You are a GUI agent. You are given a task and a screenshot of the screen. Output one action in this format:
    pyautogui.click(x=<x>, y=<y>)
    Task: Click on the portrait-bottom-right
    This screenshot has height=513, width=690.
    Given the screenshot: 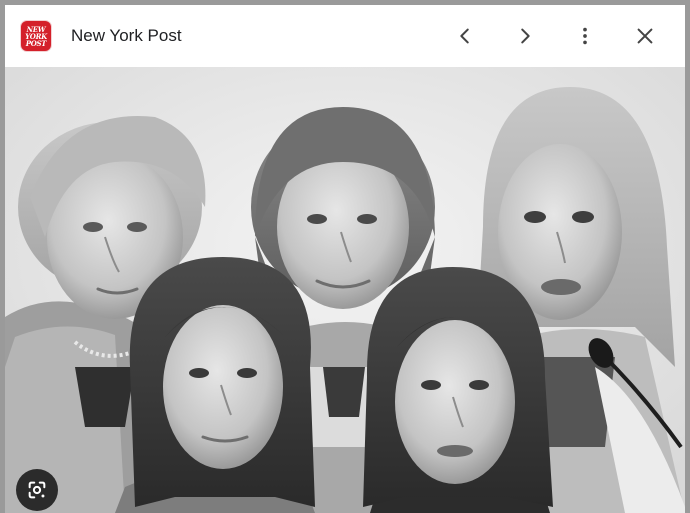 What is the action you would take?
    pyautogui.click(x=458, y=390)
    